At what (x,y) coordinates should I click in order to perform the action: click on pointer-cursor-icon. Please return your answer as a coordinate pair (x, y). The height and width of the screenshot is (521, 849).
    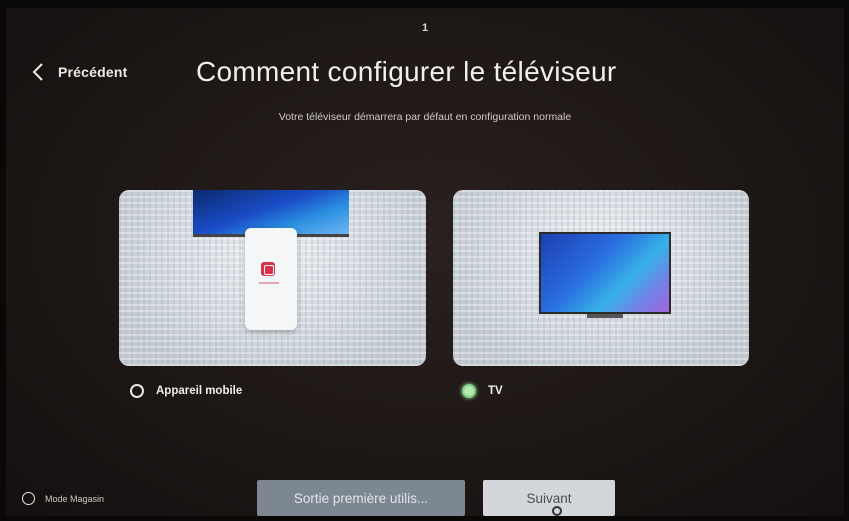
    Looking at the image, I should click on (557, 511).